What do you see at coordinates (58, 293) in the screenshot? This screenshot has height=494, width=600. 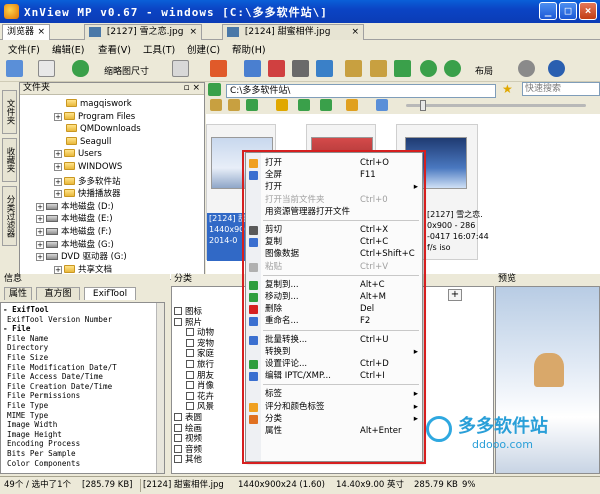 I see `tab-histogram: 直方图` at bounding box center [58, 293].